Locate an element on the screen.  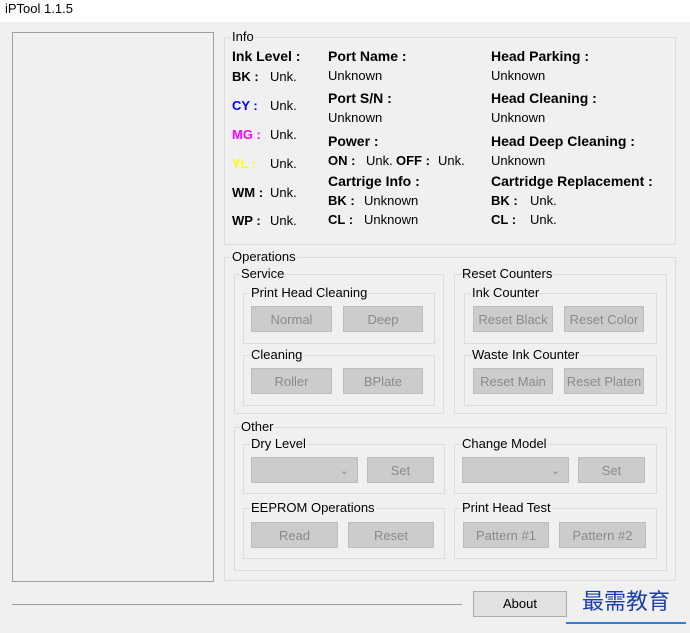
dry-level-legend: Dry Level is located at coordinates (278, 443).